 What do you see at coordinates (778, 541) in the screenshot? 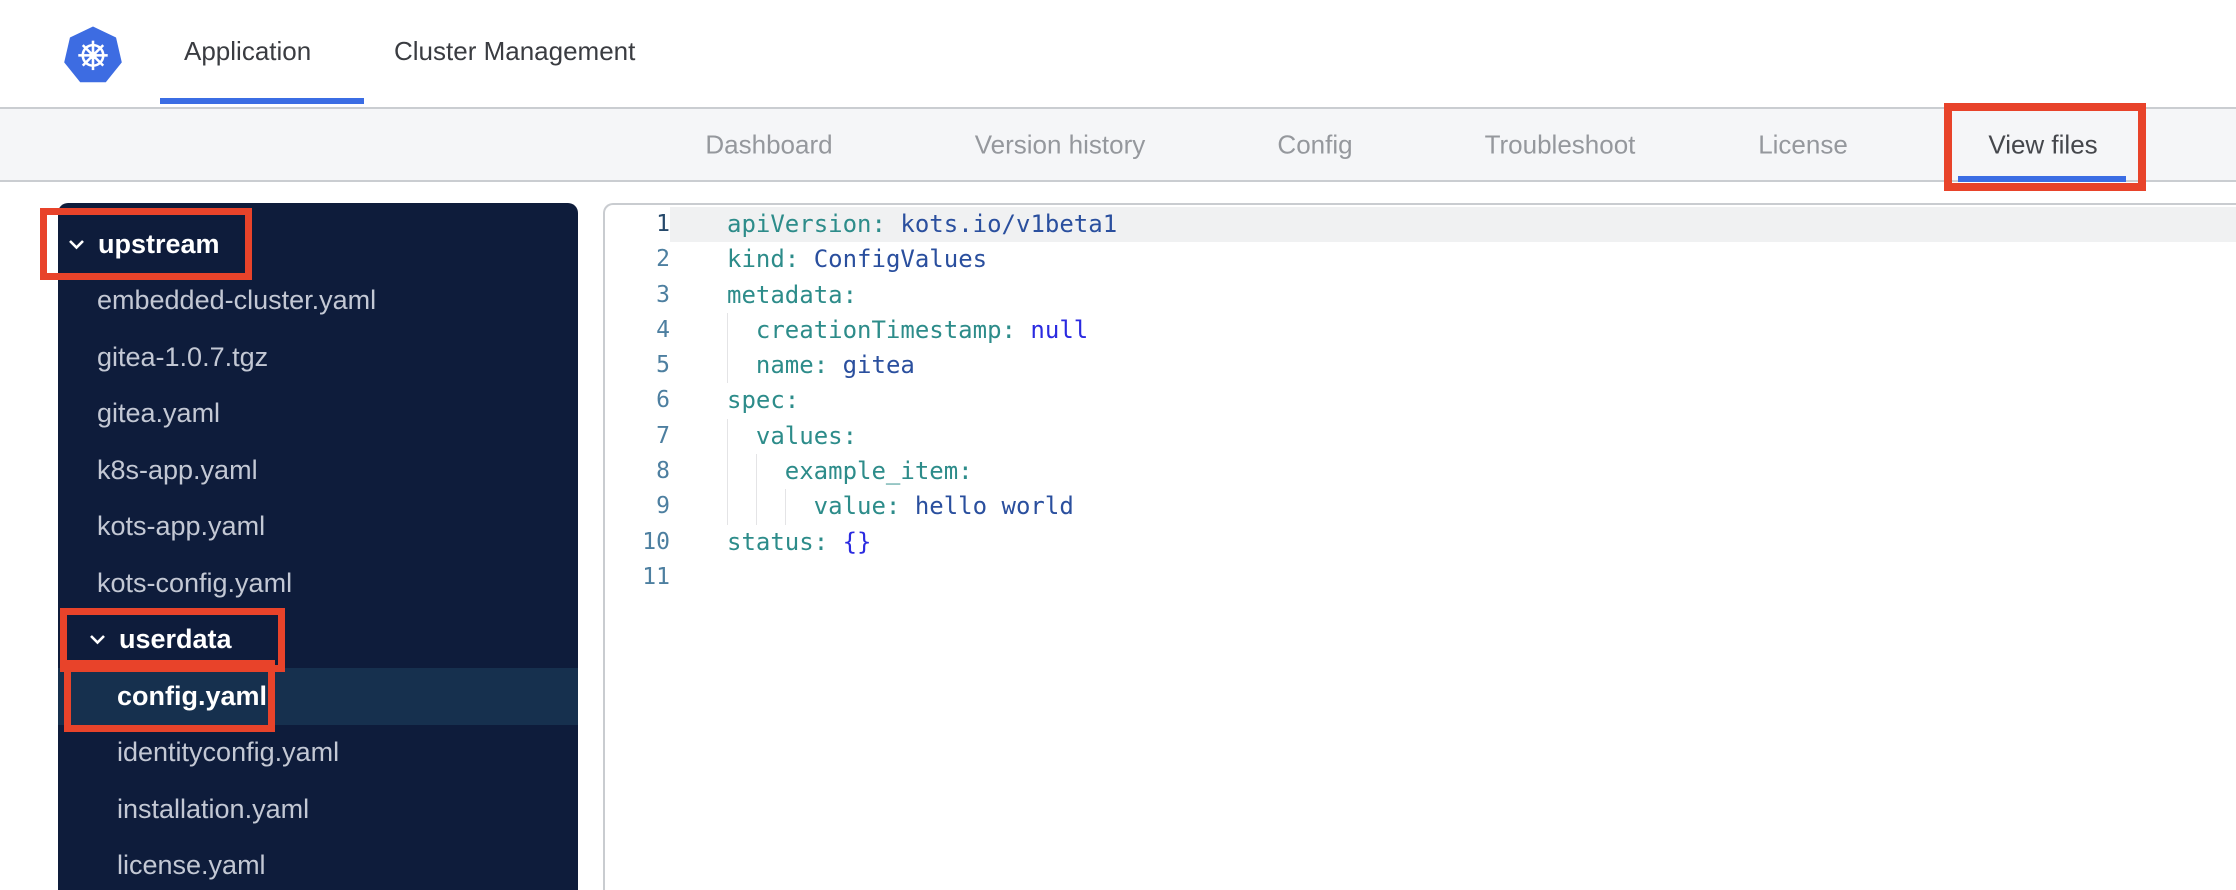
I see `token-key: status:` at bounding box center [778, 541].